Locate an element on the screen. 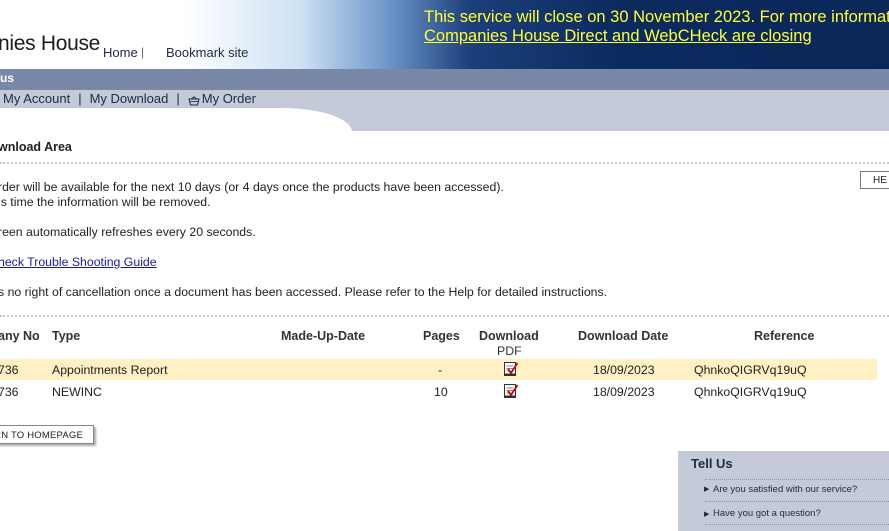 The height and width of the screenshot is (531, 889). help-button: HE is located at coordinates (874, 180).